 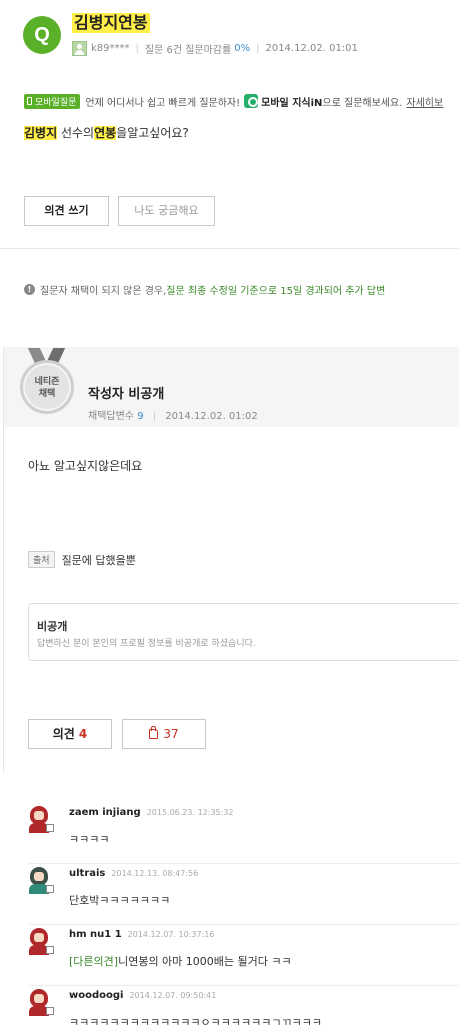 I want to click on opinion-label: 의견, so click(x=63, y=734).